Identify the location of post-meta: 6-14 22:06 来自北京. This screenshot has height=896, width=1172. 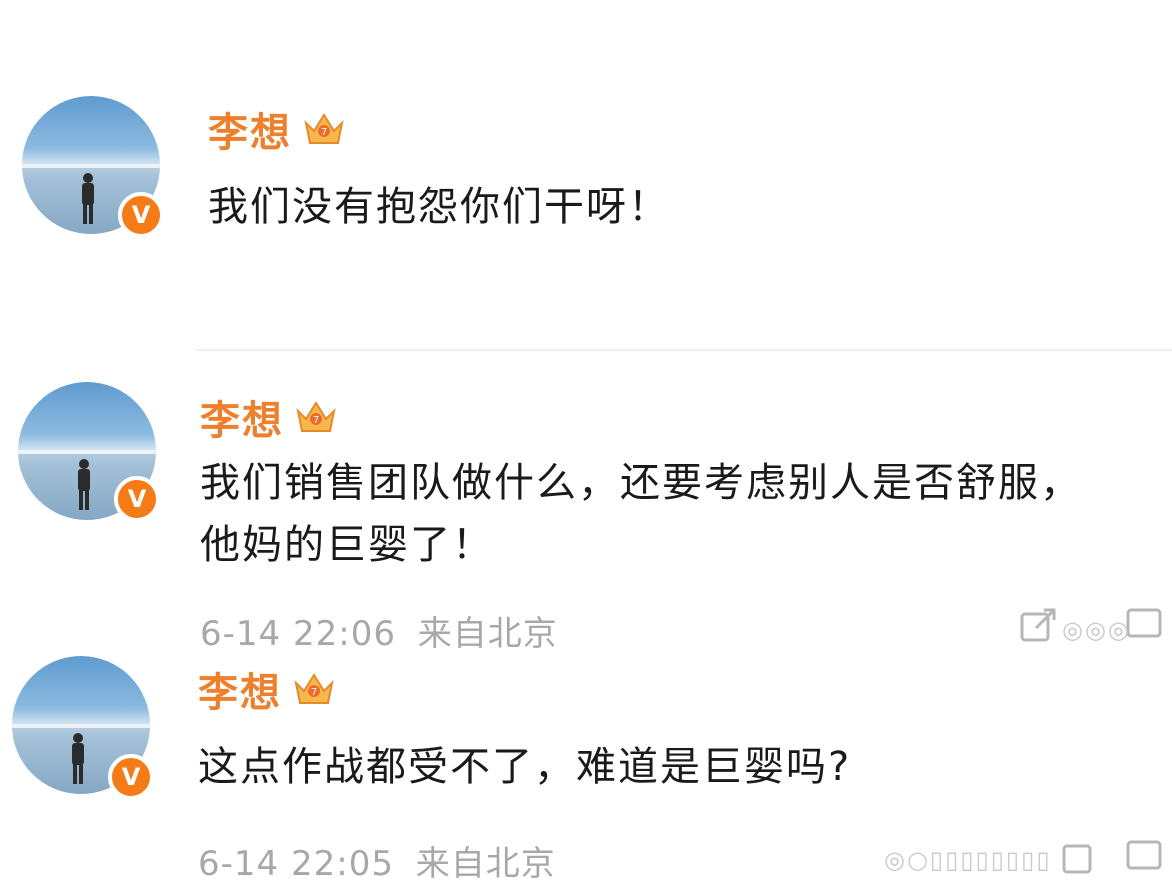
(379, 630).